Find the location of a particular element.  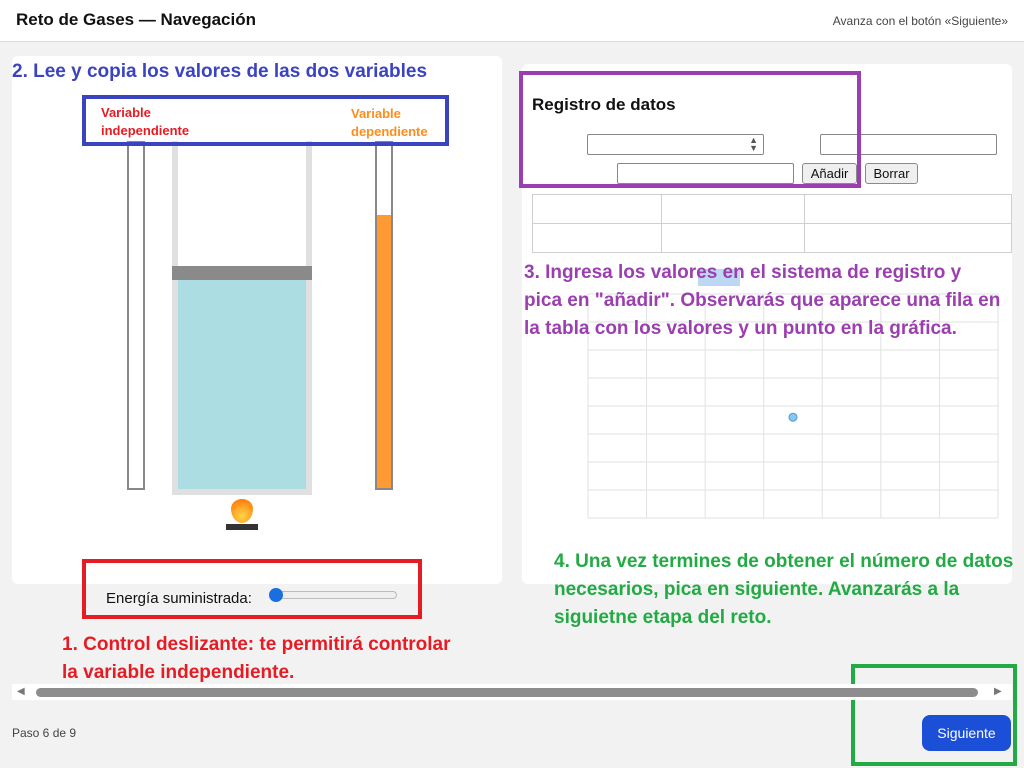

burner is located at coordinates (242, 527).